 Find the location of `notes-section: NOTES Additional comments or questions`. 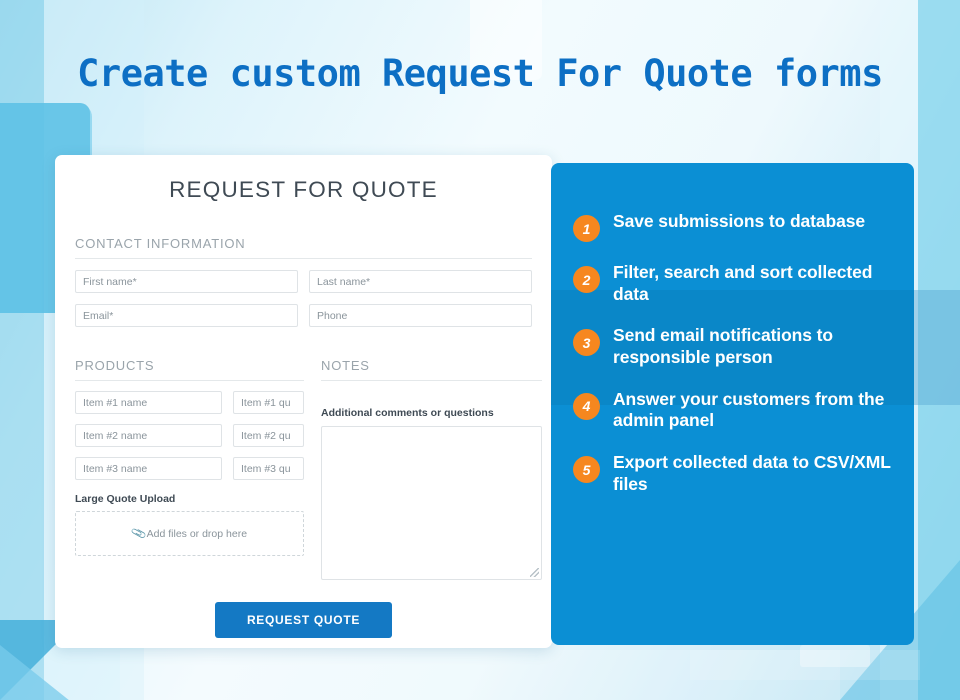

notes-section: NOTES Additional comments or questions is located at coordinates (431, 469).